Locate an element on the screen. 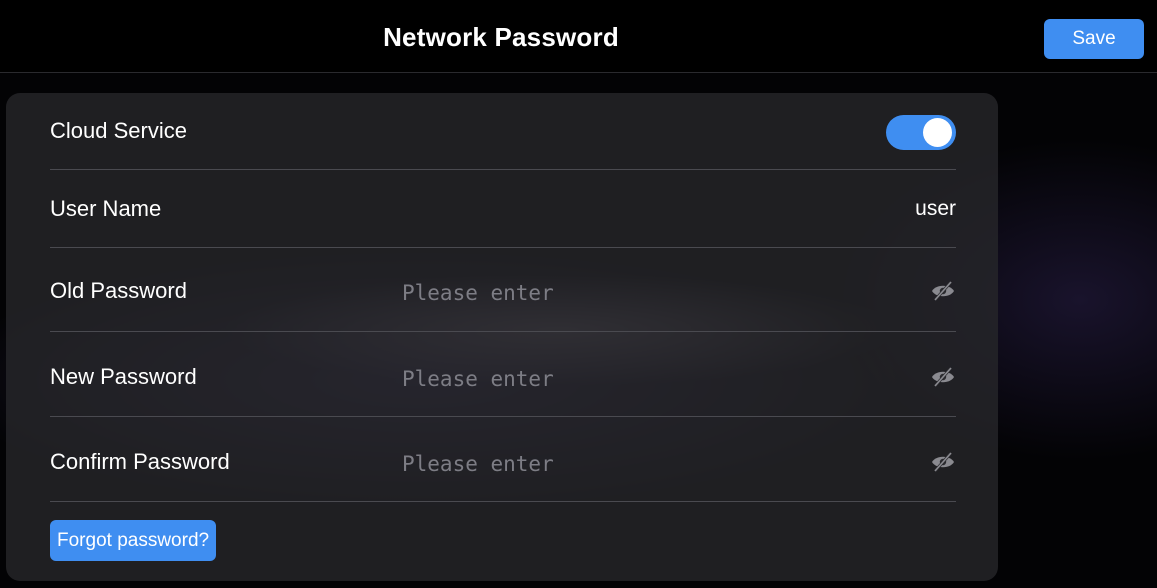  cloud-service-row: Cloud Service is located at coordinates (503, 131).